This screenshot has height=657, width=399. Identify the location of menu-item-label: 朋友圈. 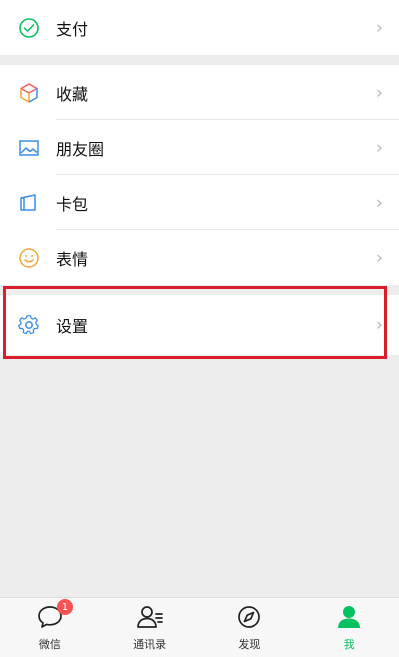
(80, 149).